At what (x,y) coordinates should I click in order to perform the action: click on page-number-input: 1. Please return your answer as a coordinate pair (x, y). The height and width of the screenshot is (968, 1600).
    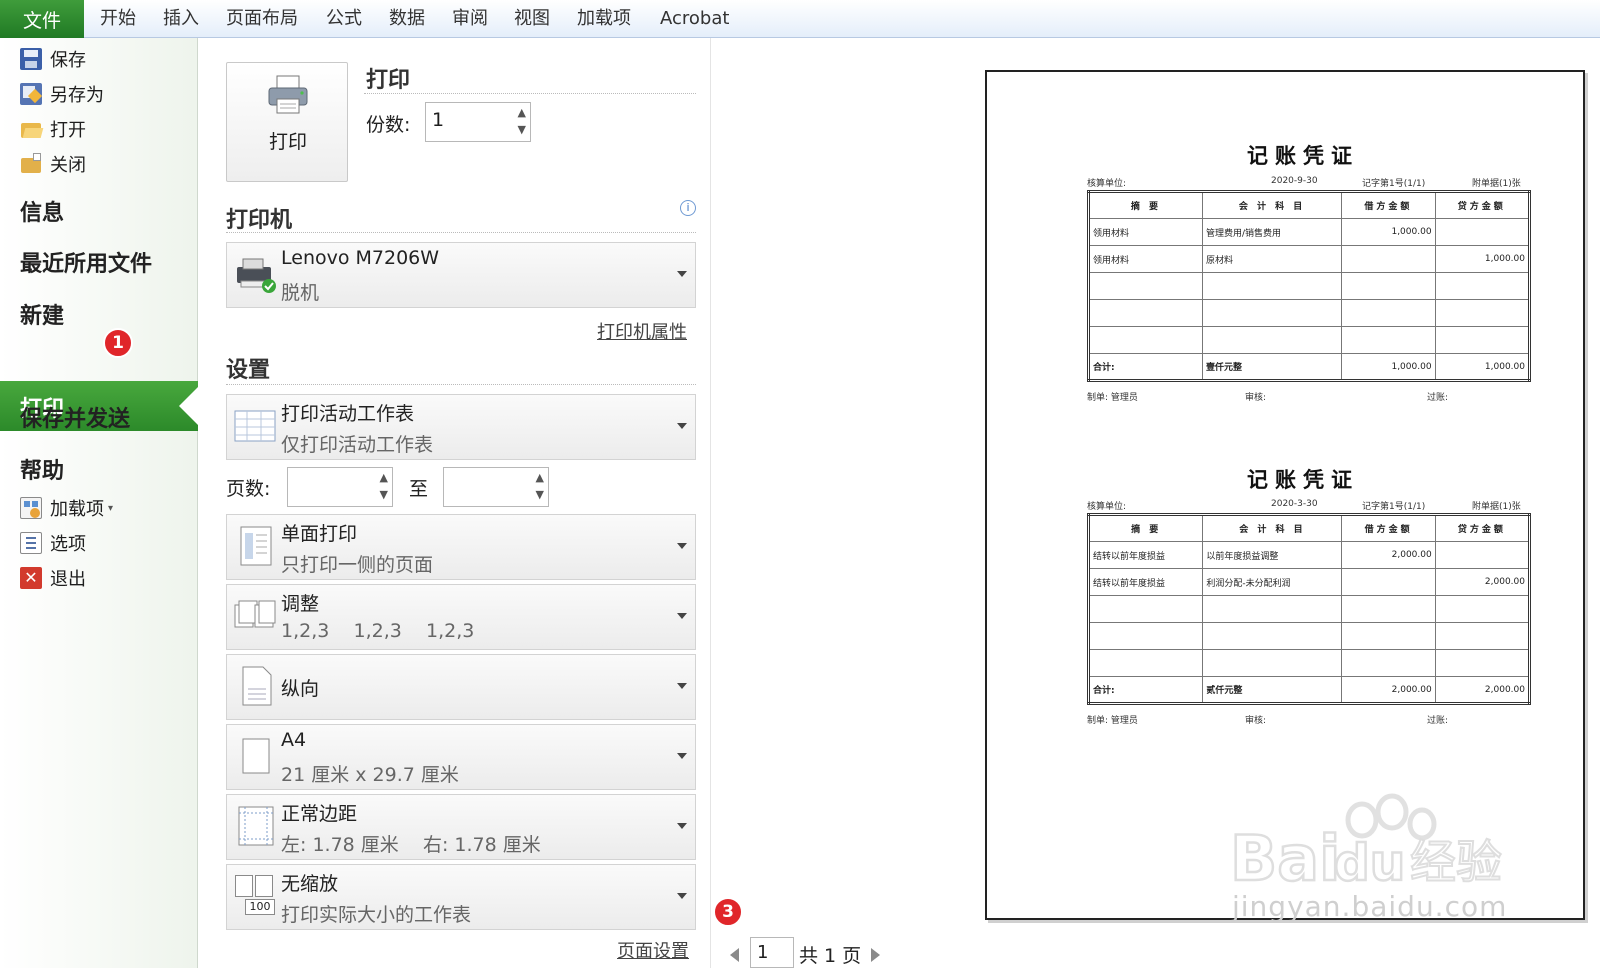
    Looking at the image, I should click on (772, 952).